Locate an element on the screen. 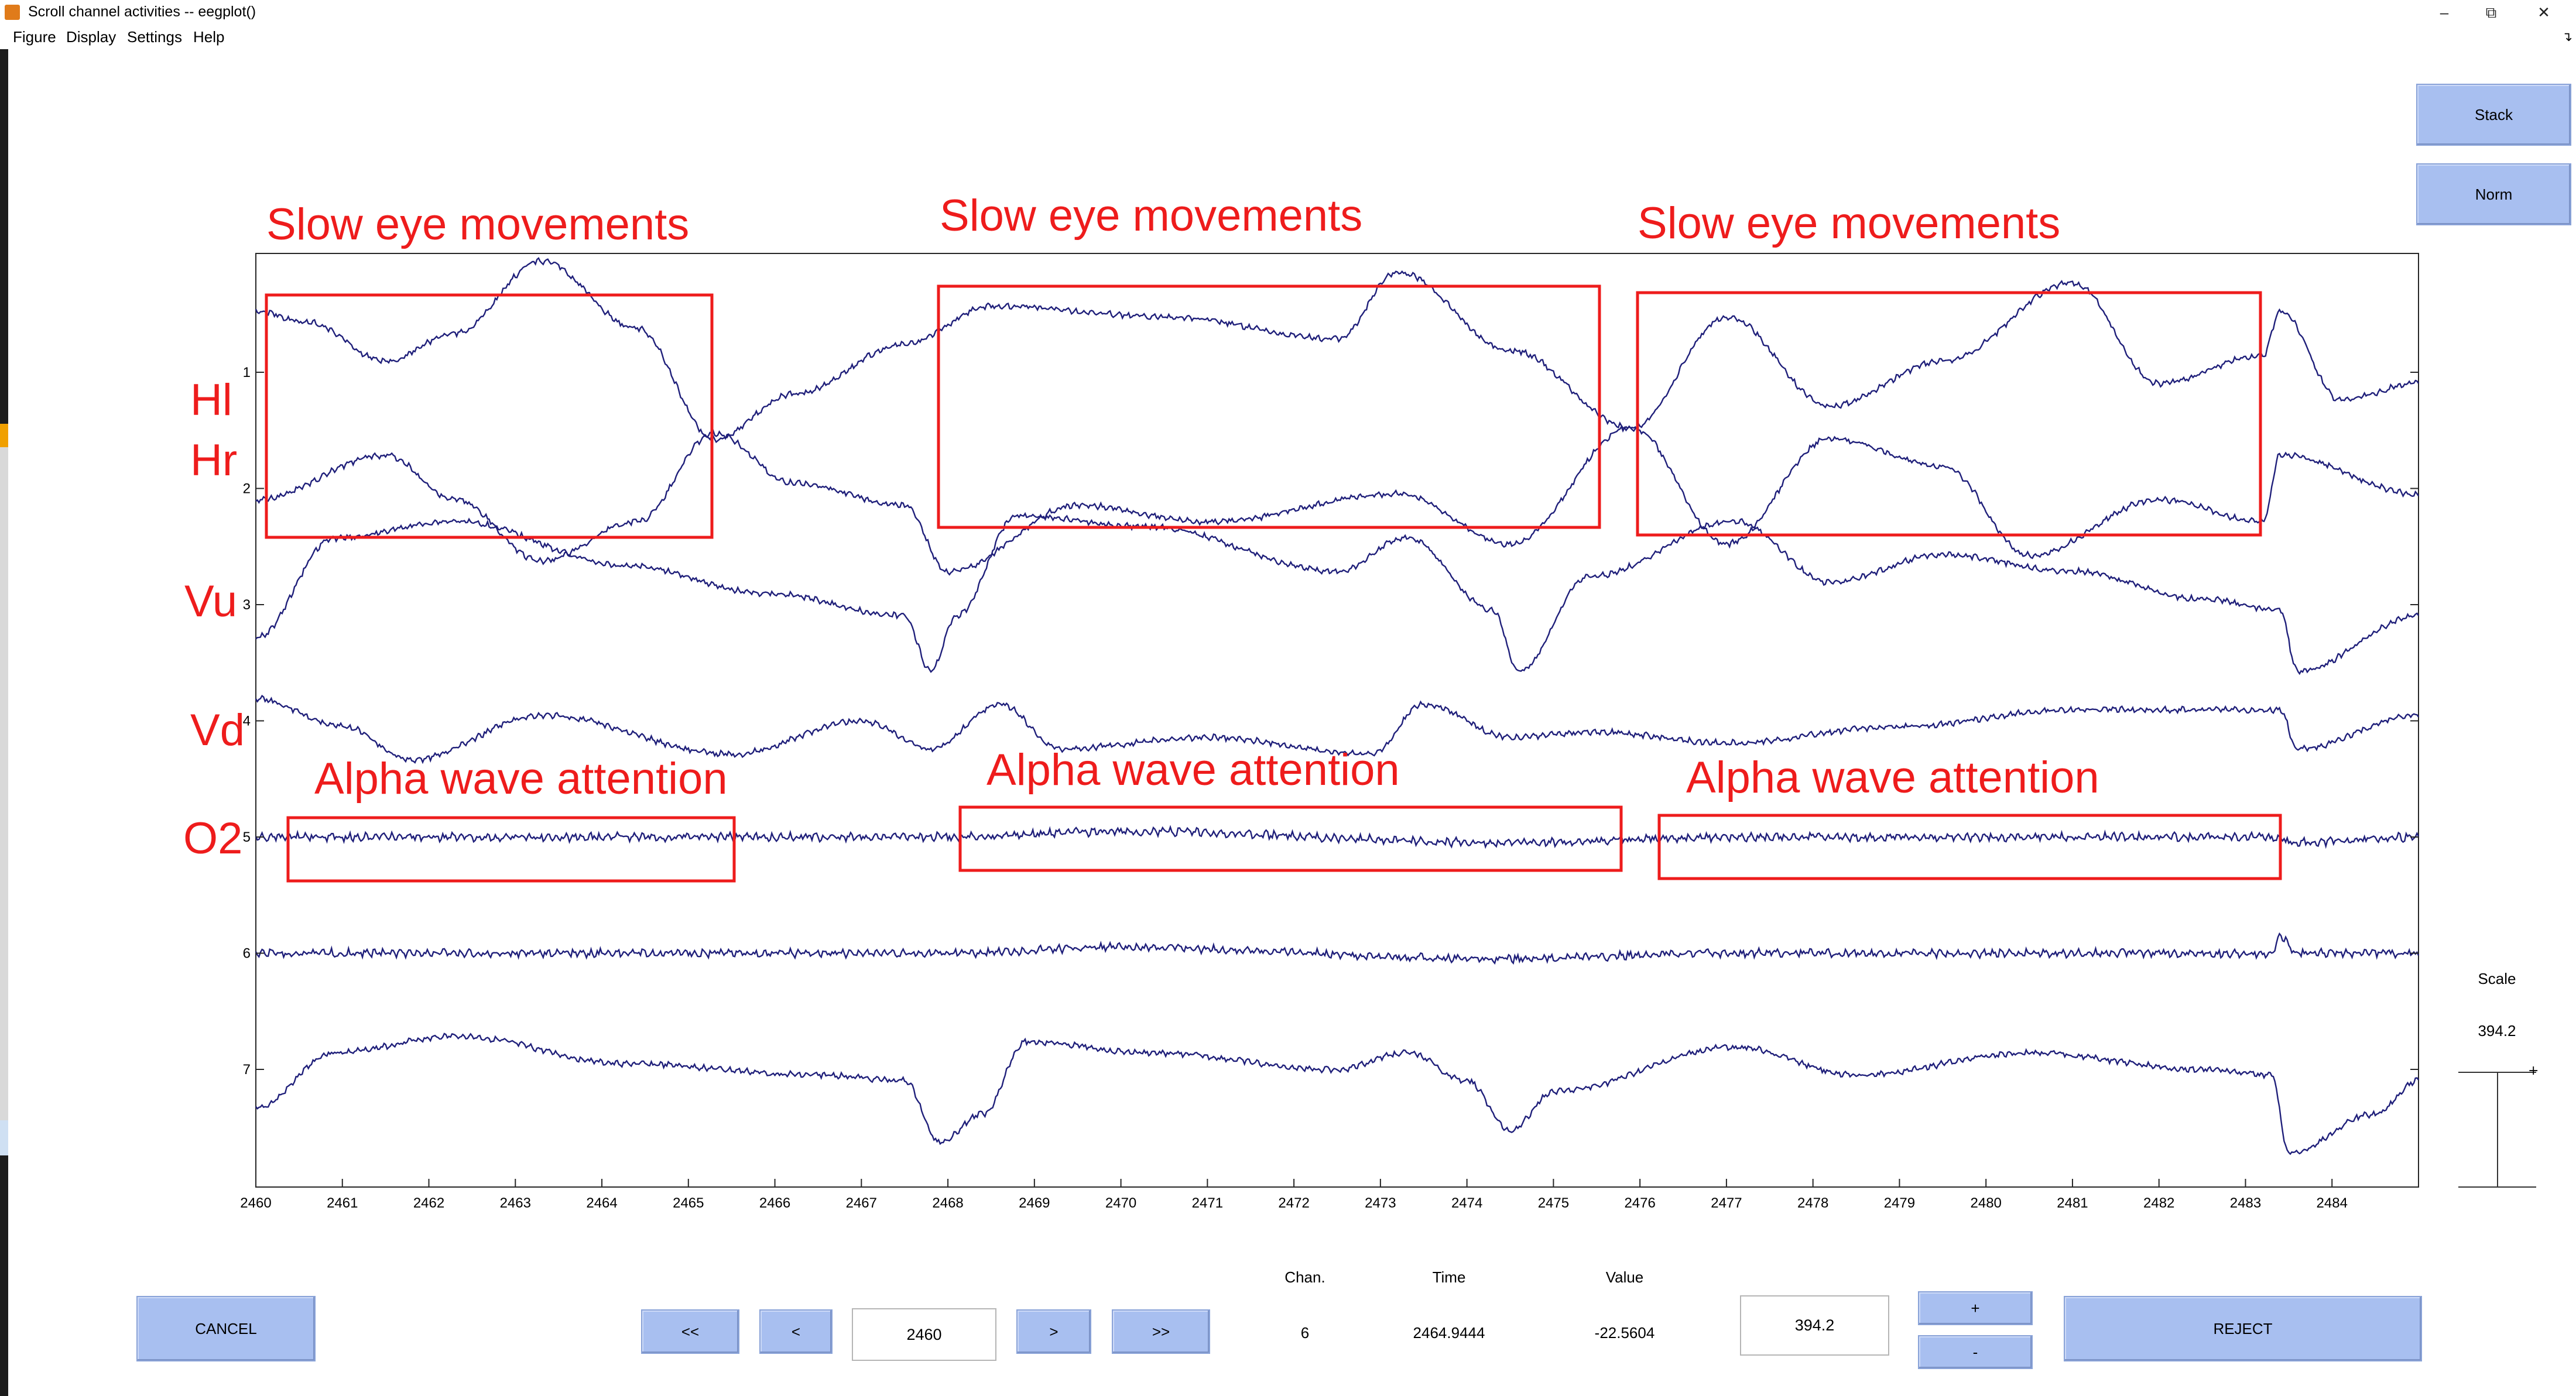 This screenshot has width=2576, height=1396. x-tick-label: 2470 is located at coordinates (1120, 1203).